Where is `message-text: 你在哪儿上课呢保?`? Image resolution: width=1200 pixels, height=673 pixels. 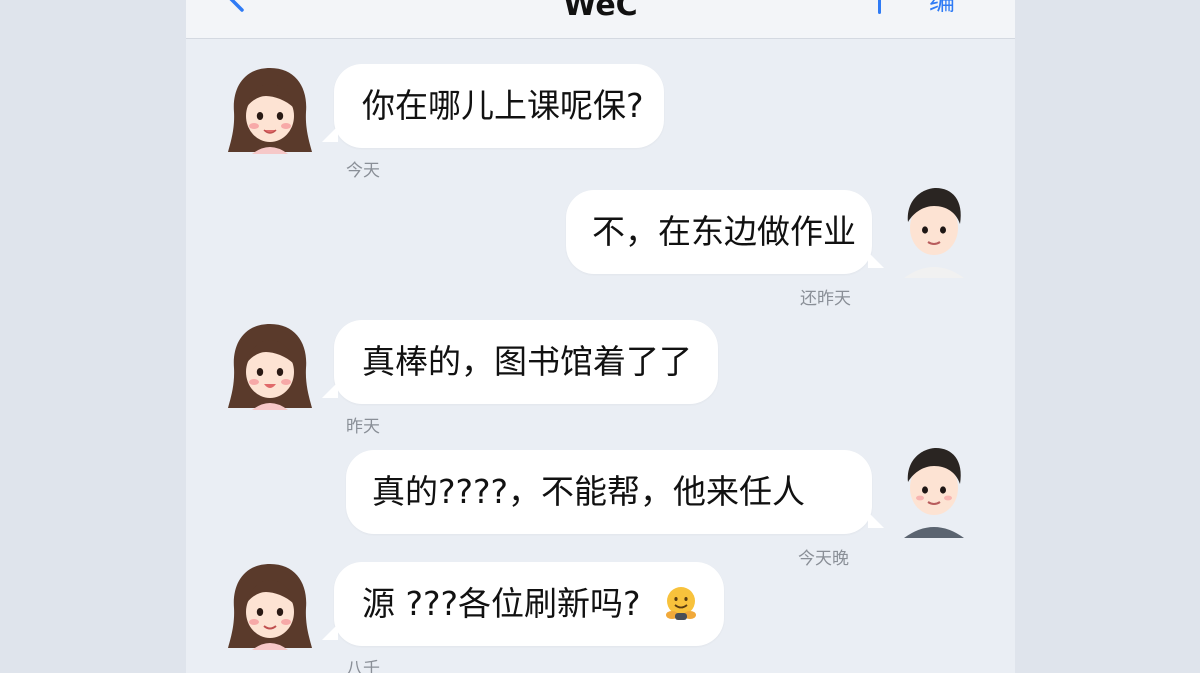
message-text: 你在哪儿上课呢保? is located at coordinates (503, 105).